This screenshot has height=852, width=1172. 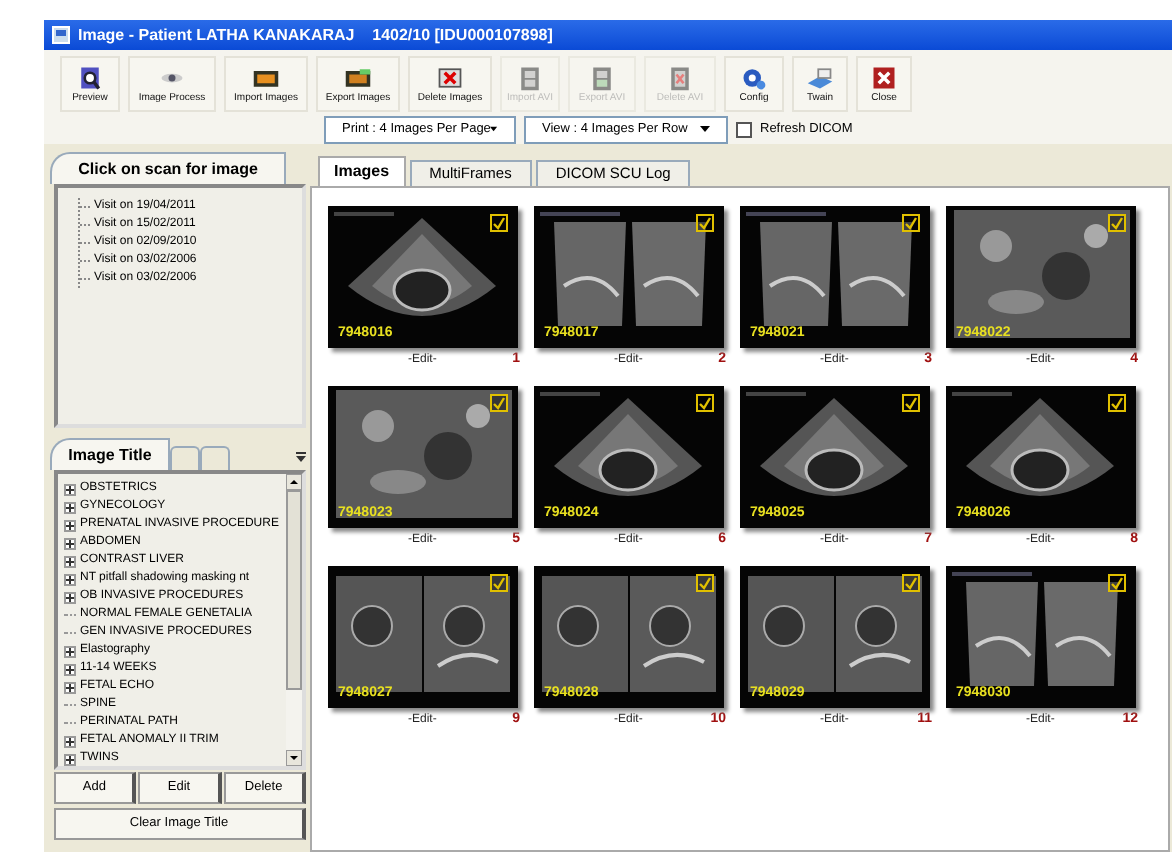 What do you see at coordinates (754, 78) in the screenshot?
I see `settings-icon` at bounding box center [754, 78].